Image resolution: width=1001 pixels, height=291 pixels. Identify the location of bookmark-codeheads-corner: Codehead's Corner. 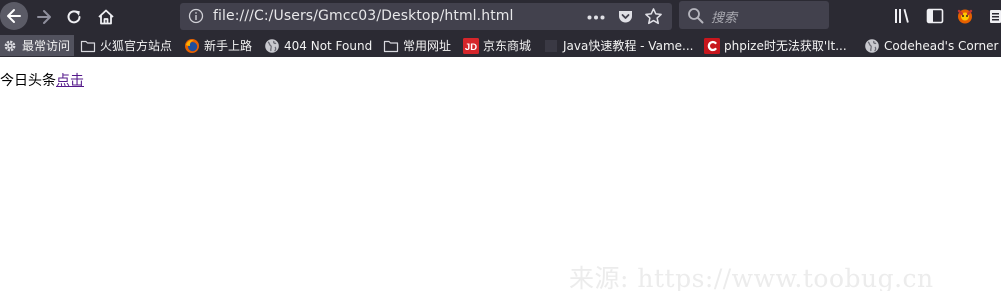
(931, 45).